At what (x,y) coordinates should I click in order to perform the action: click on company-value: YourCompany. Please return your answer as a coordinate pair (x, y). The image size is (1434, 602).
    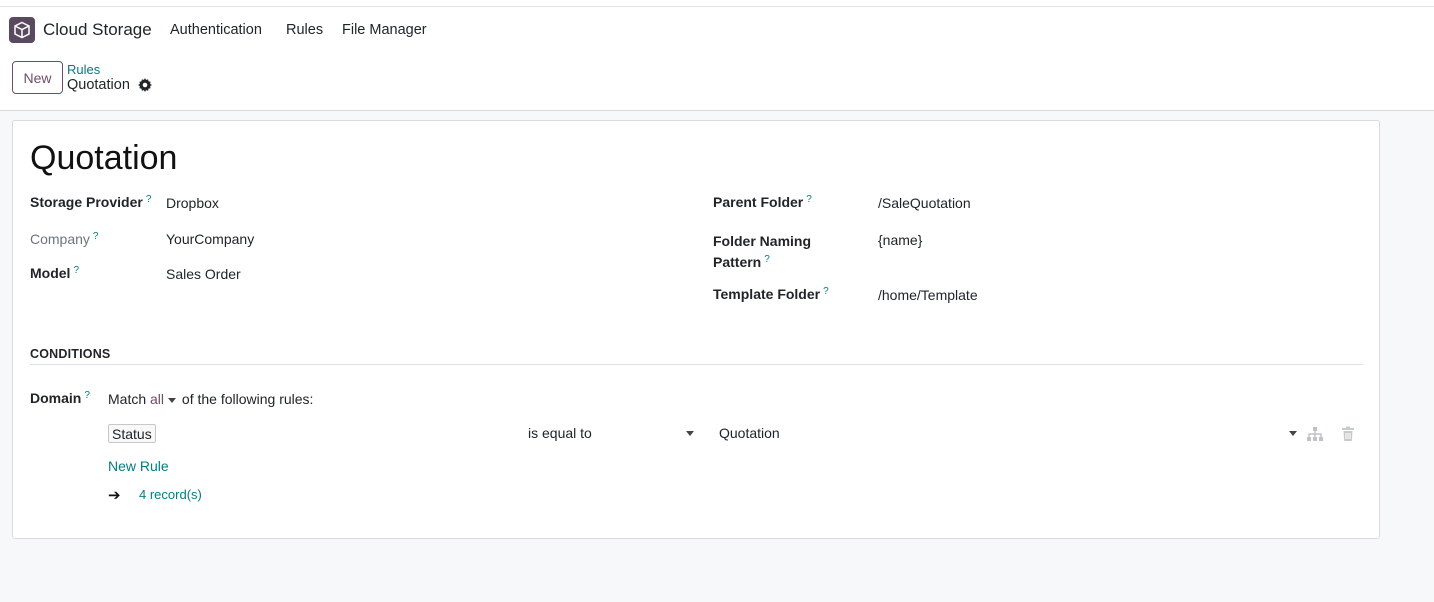
    Looking at the image, I should click on (210, 239).